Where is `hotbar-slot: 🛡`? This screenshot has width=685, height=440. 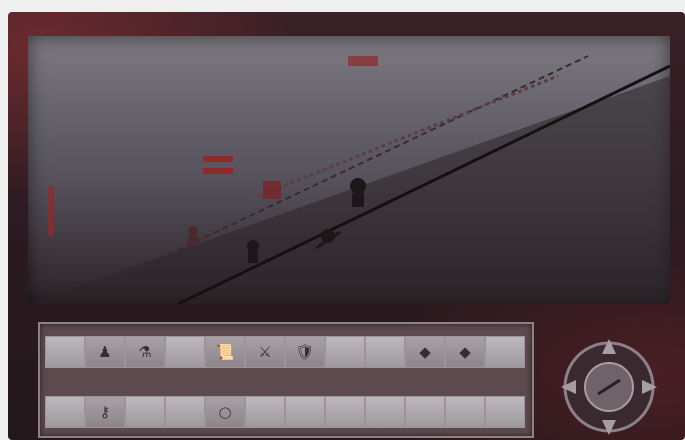 hotbar-slot: 🛡 is located at coordinates (305, 352).